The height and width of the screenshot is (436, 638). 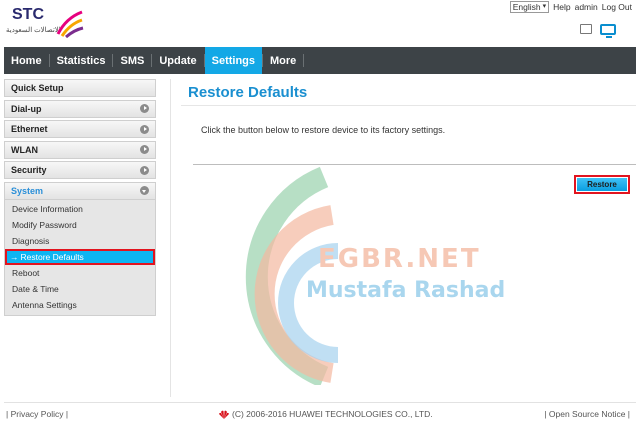 What do you see at coordinates (80, 225) in the screenshot?
I see `submenu-modify-password: Modify Password` at bounding box center [80, 225].